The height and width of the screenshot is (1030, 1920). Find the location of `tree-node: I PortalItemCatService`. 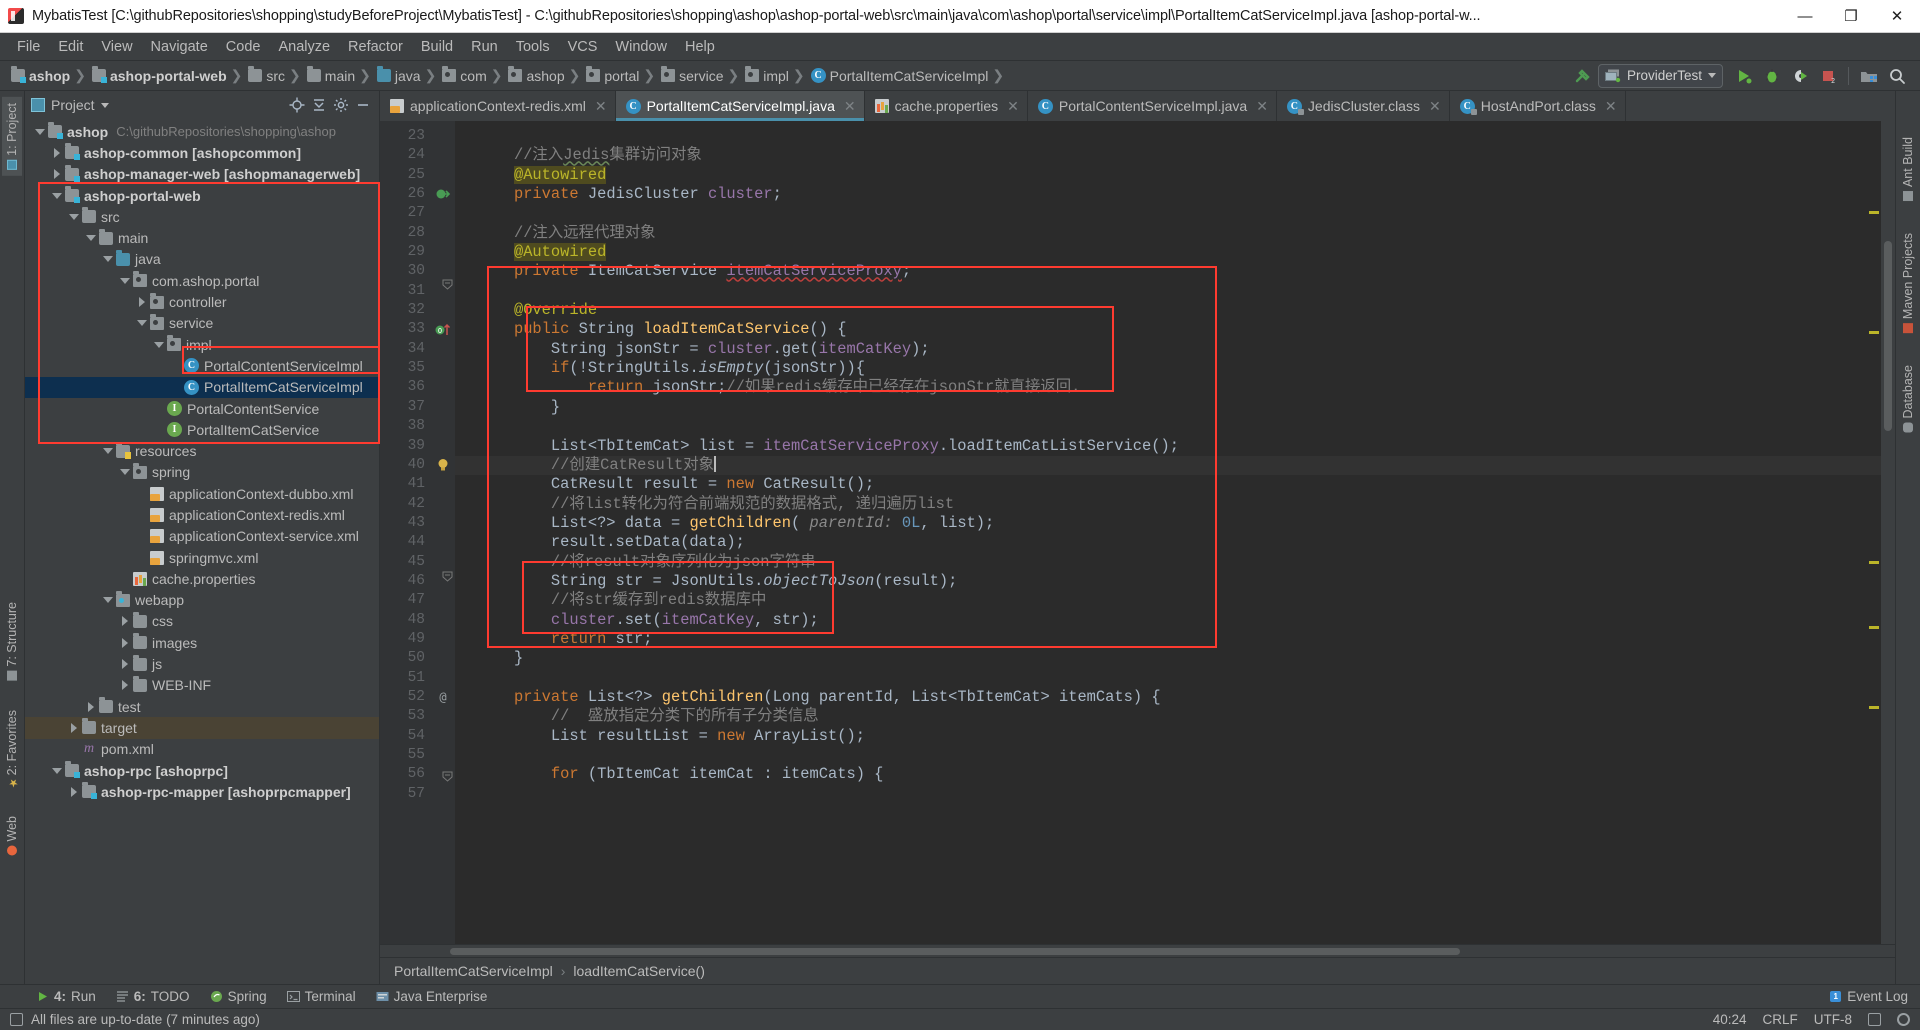

tree-node: I PortalItemCatService is located at coordinates (202, 429).